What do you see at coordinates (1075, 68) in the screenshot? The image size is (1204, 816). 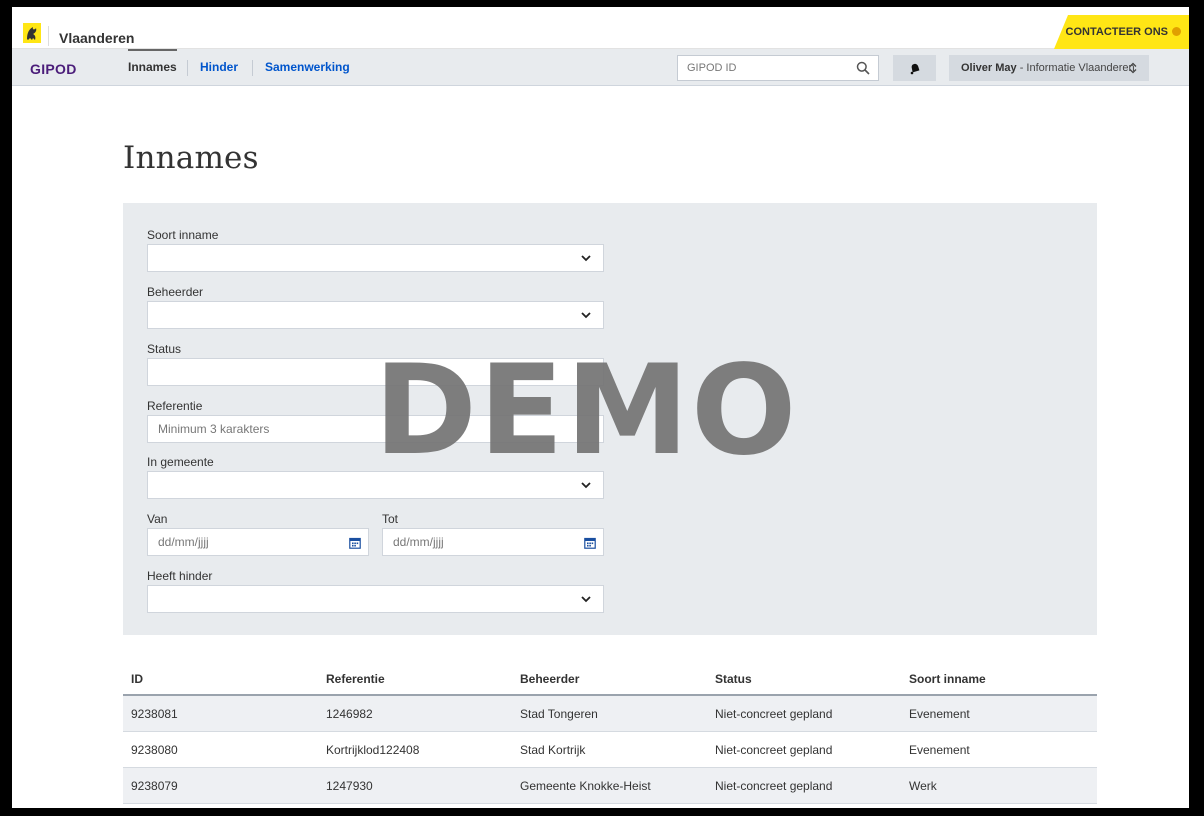 I see `user-organisation: - Informatie Vlaanderen` at bounding box center [1075, 68].